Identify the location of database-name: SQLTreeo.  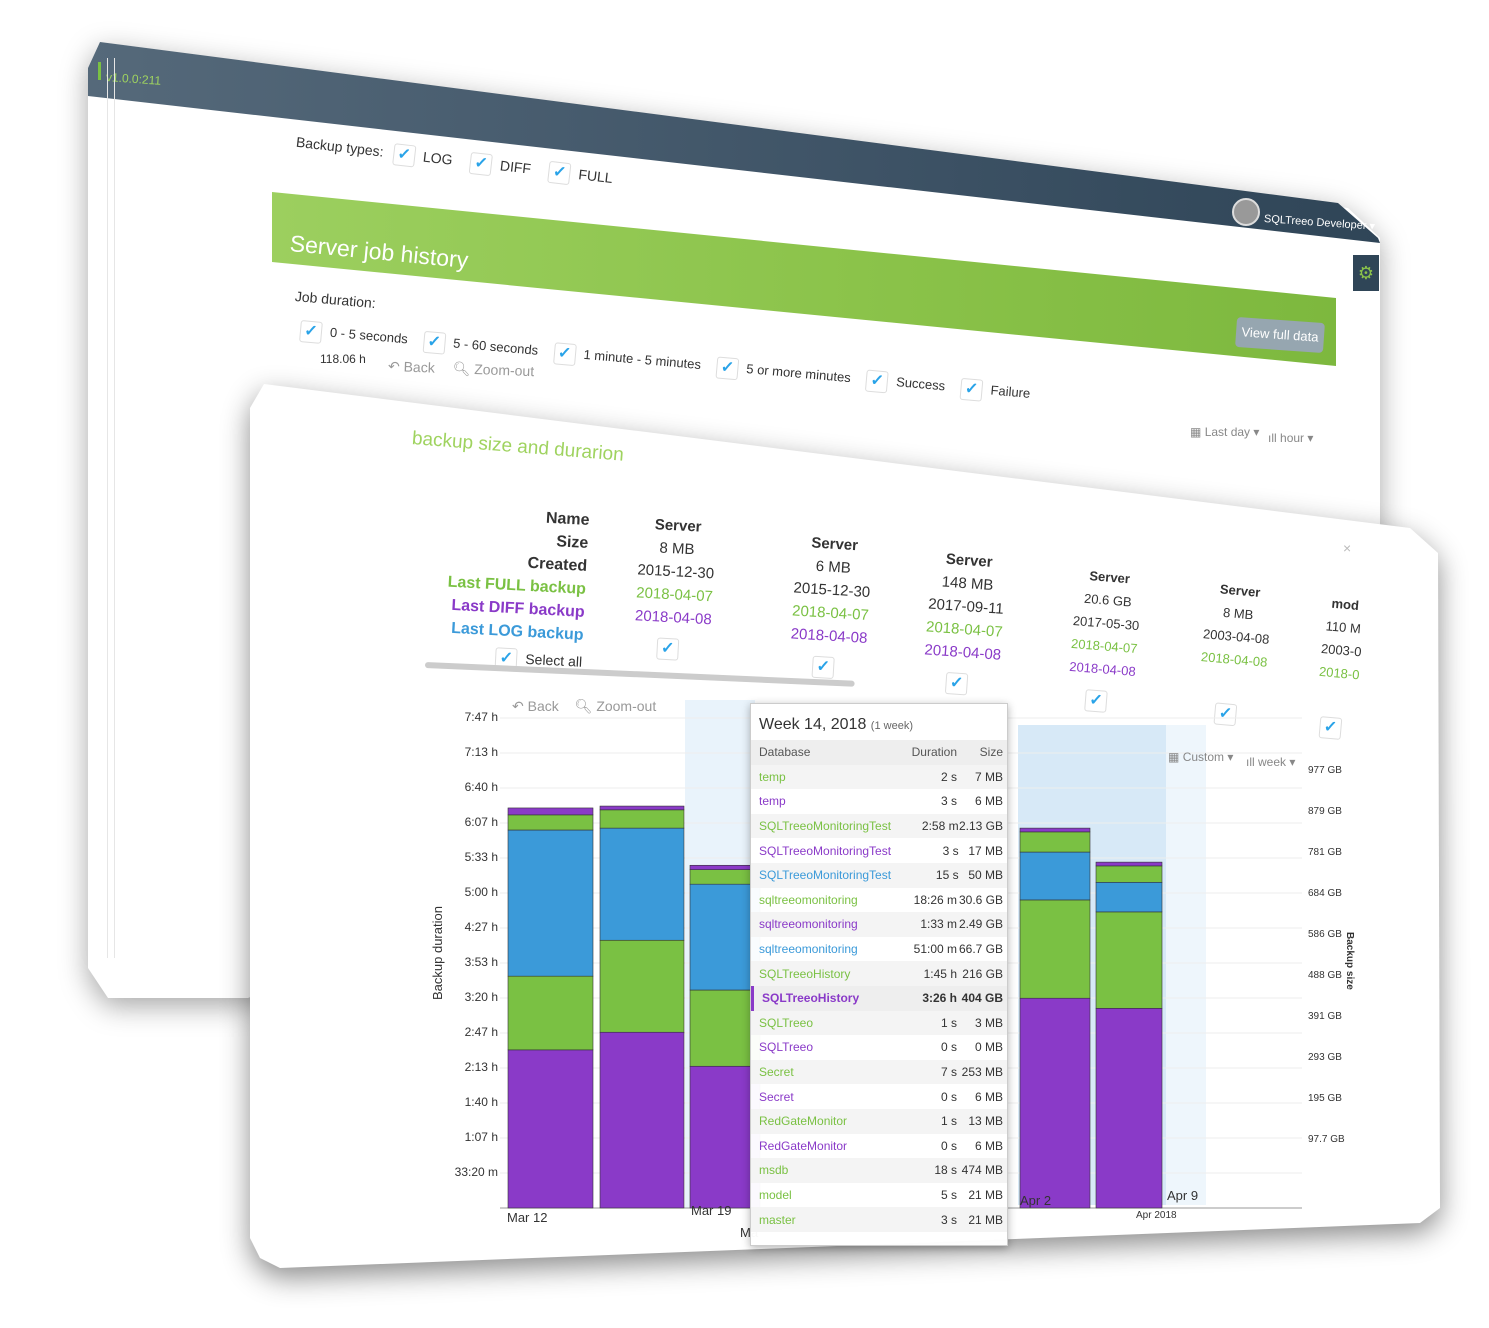
(786, 1022).